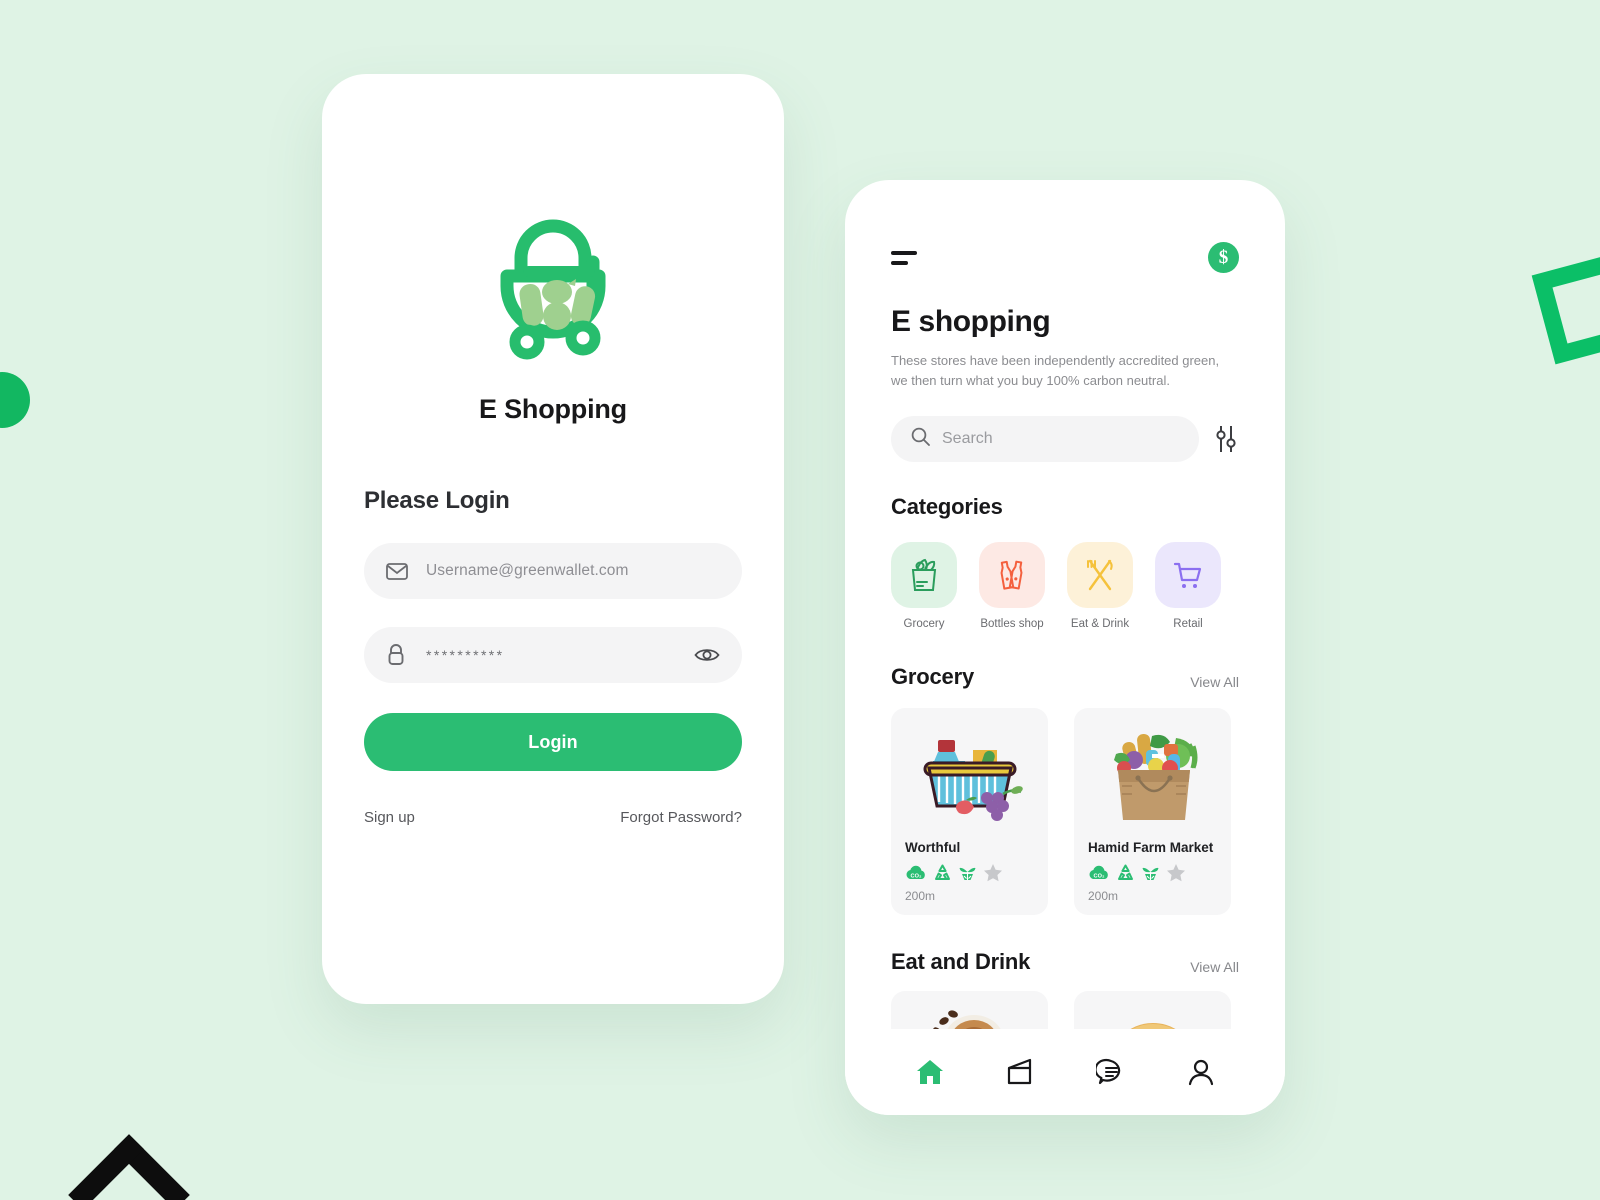 This screenshot has width=1600, height=1200. Describe the element at coordinates (1012, 624) in the screenshot. I see `category-label: Bottles shop` at that location.